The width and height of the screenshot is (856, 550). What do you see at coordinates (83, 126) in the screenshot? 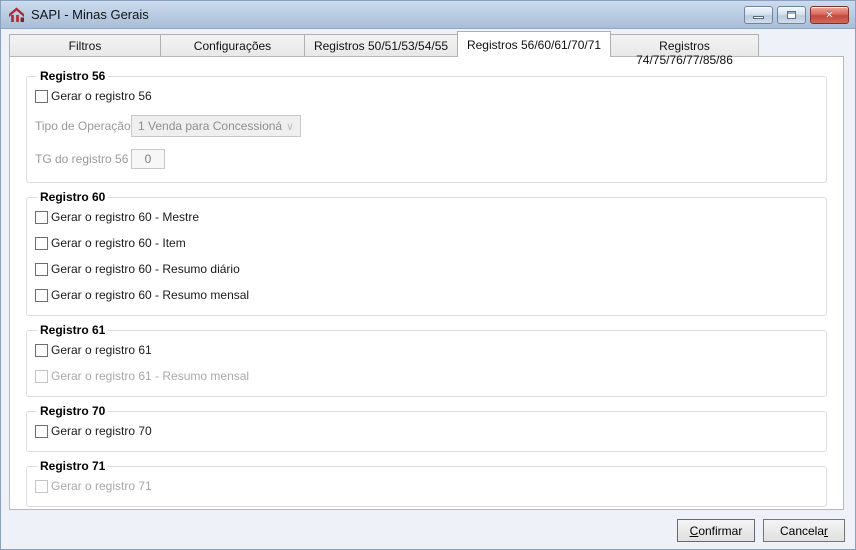
I see `field-label: Tipo de Operação` at bounding box center [83, 126].